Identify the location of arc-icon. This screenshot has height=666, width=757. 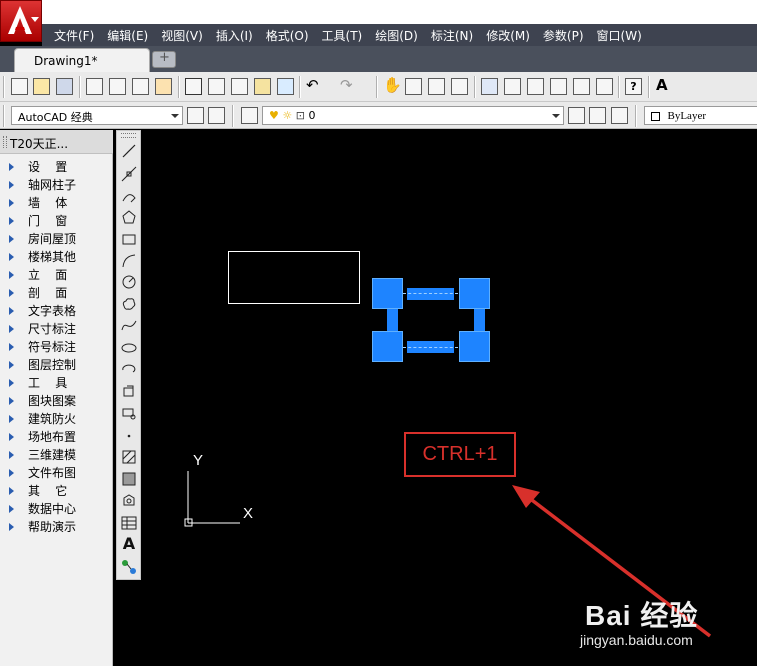
(129, 261).